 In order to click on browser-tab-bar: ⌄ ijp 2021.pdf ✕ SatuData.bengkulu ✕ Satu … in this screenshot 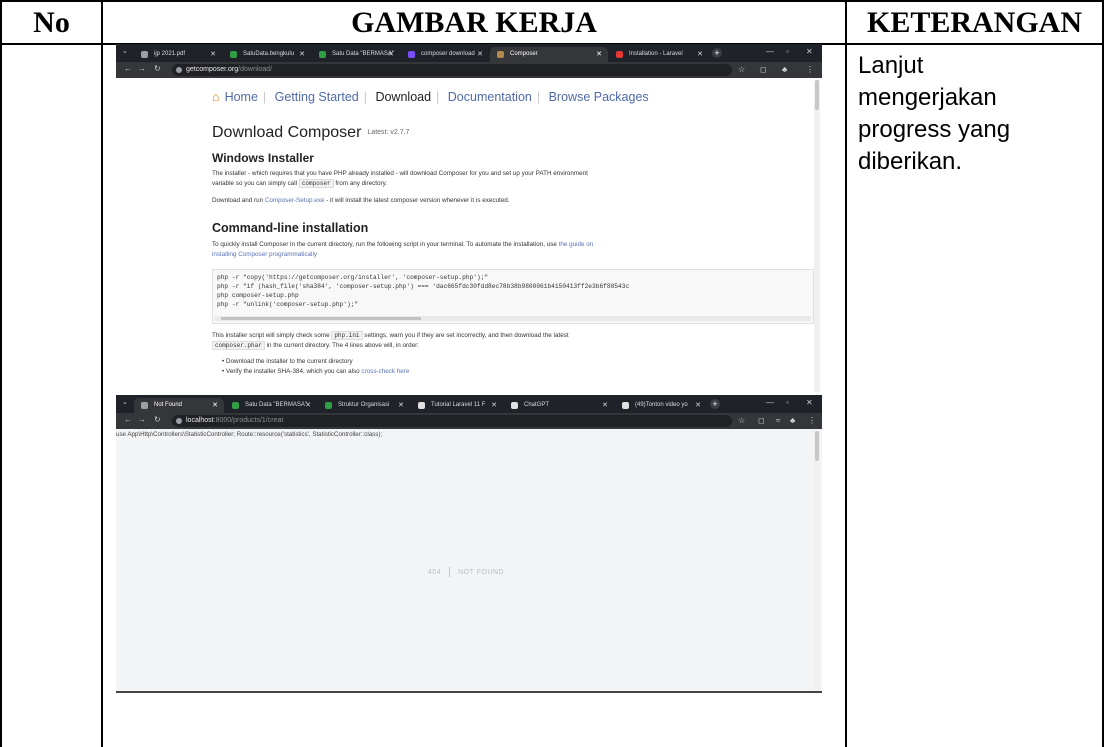, I will do `click(469, 53)`.